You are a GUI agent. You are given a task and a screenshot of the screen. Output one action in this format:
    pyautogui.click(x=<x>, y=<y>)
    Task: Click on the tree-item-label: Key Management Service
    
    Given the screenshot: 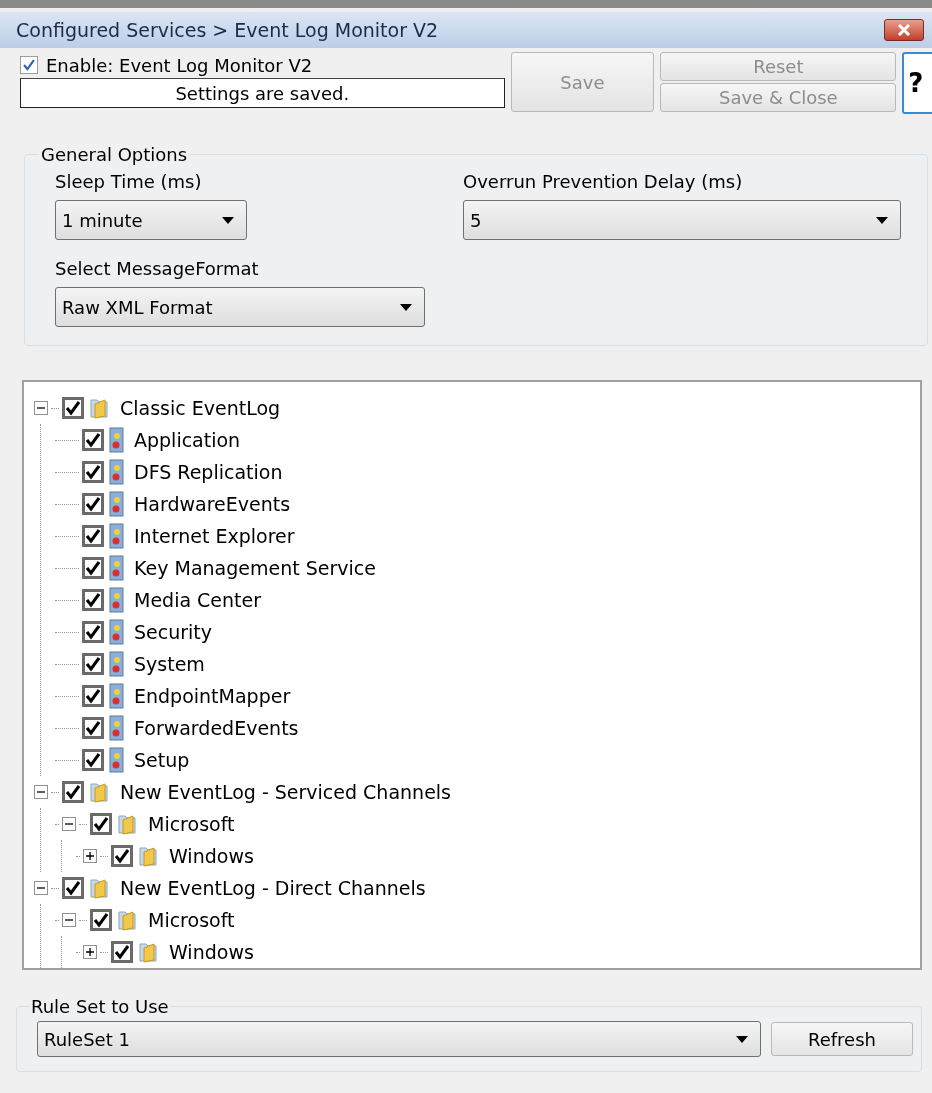 What is the action you would take?
    pyautogui.click(x=255, y=568)
    